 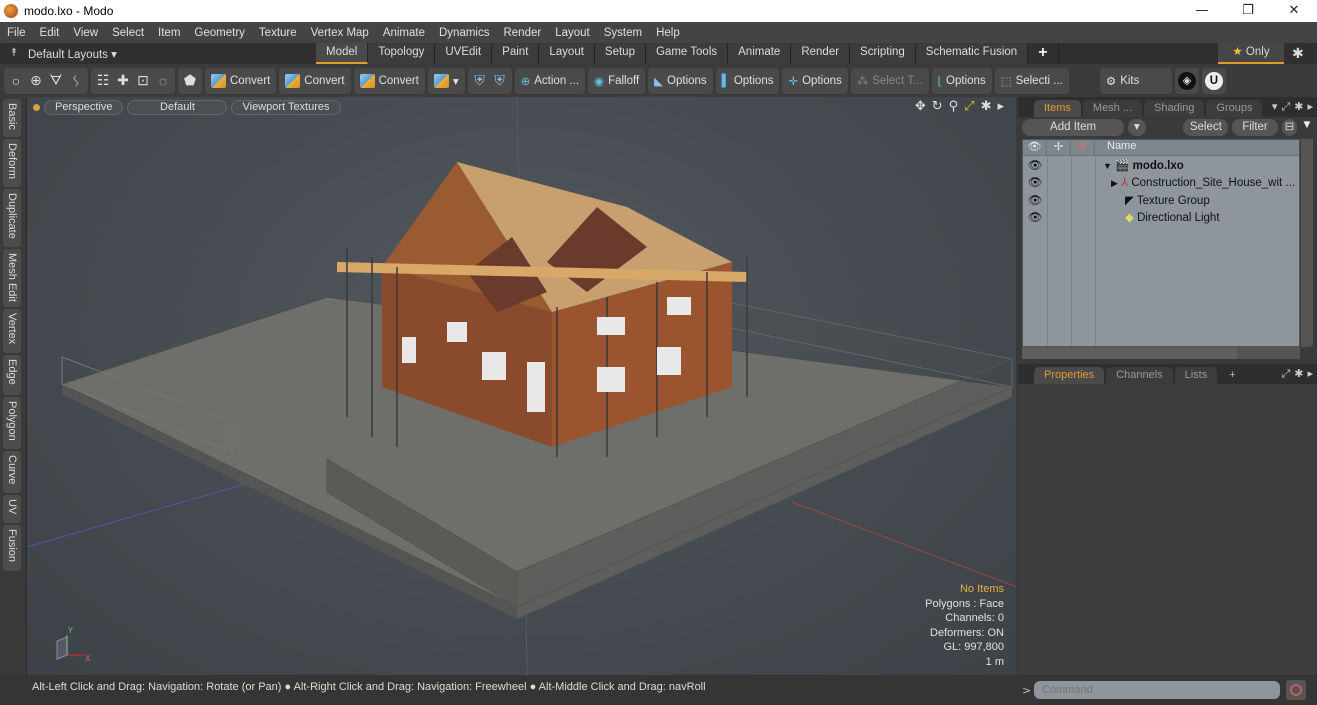 I want to click on unity-button: ◈, so click(x=1186, y=80).